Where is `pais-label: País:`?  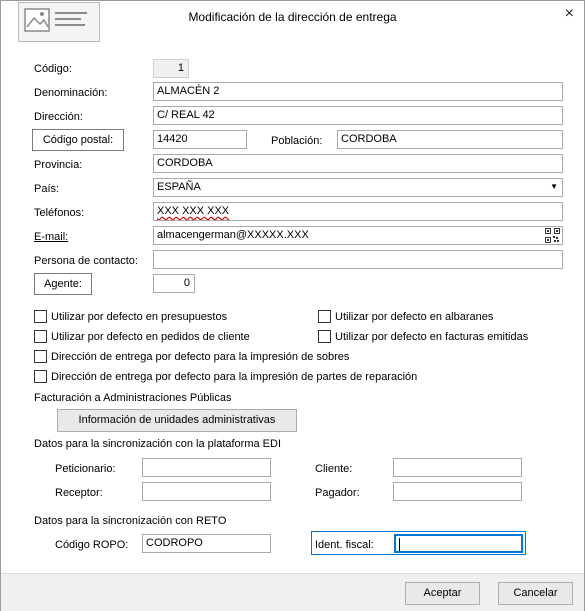
pais-label: País: is located at coordinates (47, 189).